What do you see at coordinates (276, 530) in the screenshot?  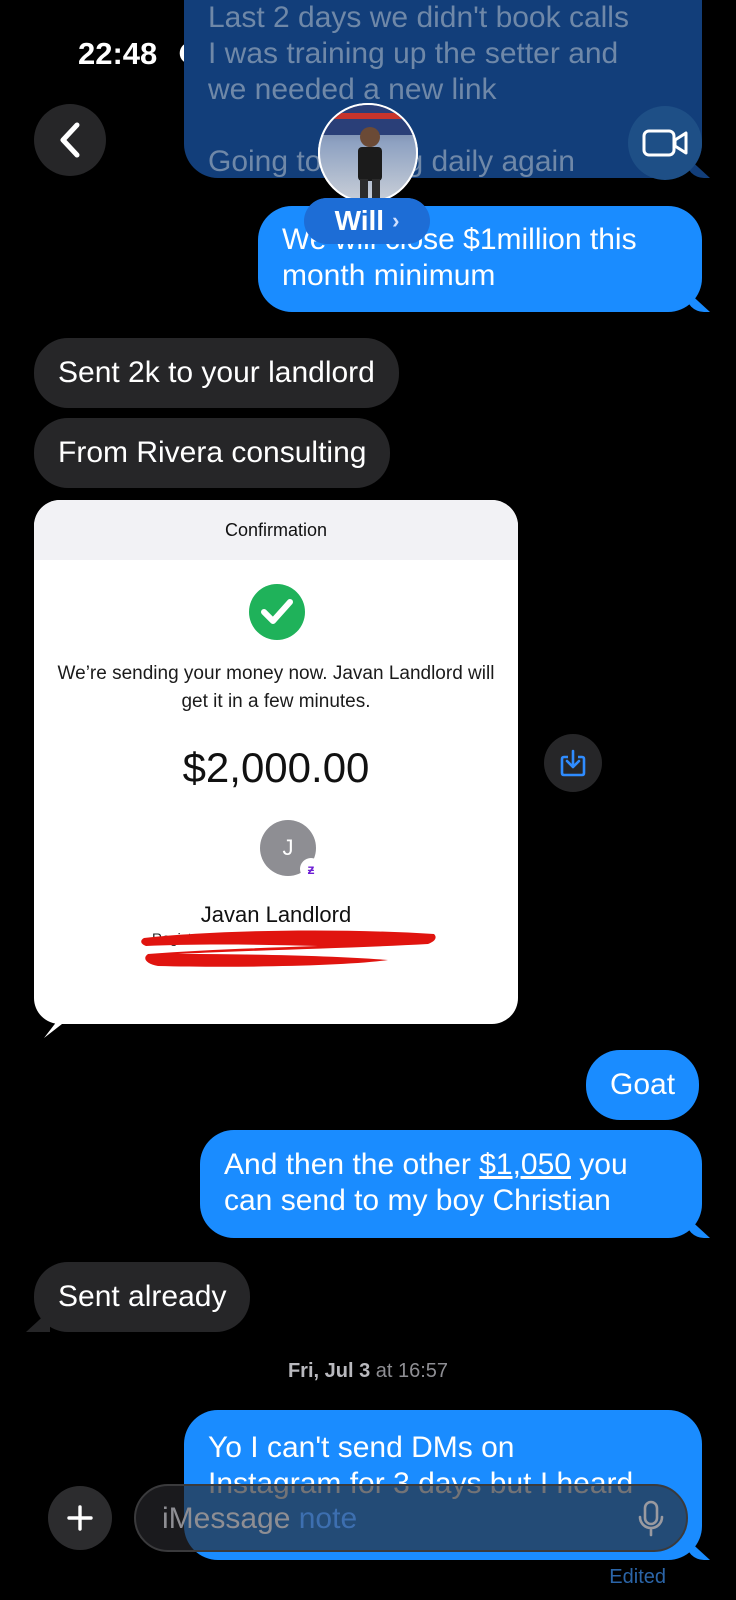 I see `confirmation-header: Confirmation` at bounding box center [276, 530].